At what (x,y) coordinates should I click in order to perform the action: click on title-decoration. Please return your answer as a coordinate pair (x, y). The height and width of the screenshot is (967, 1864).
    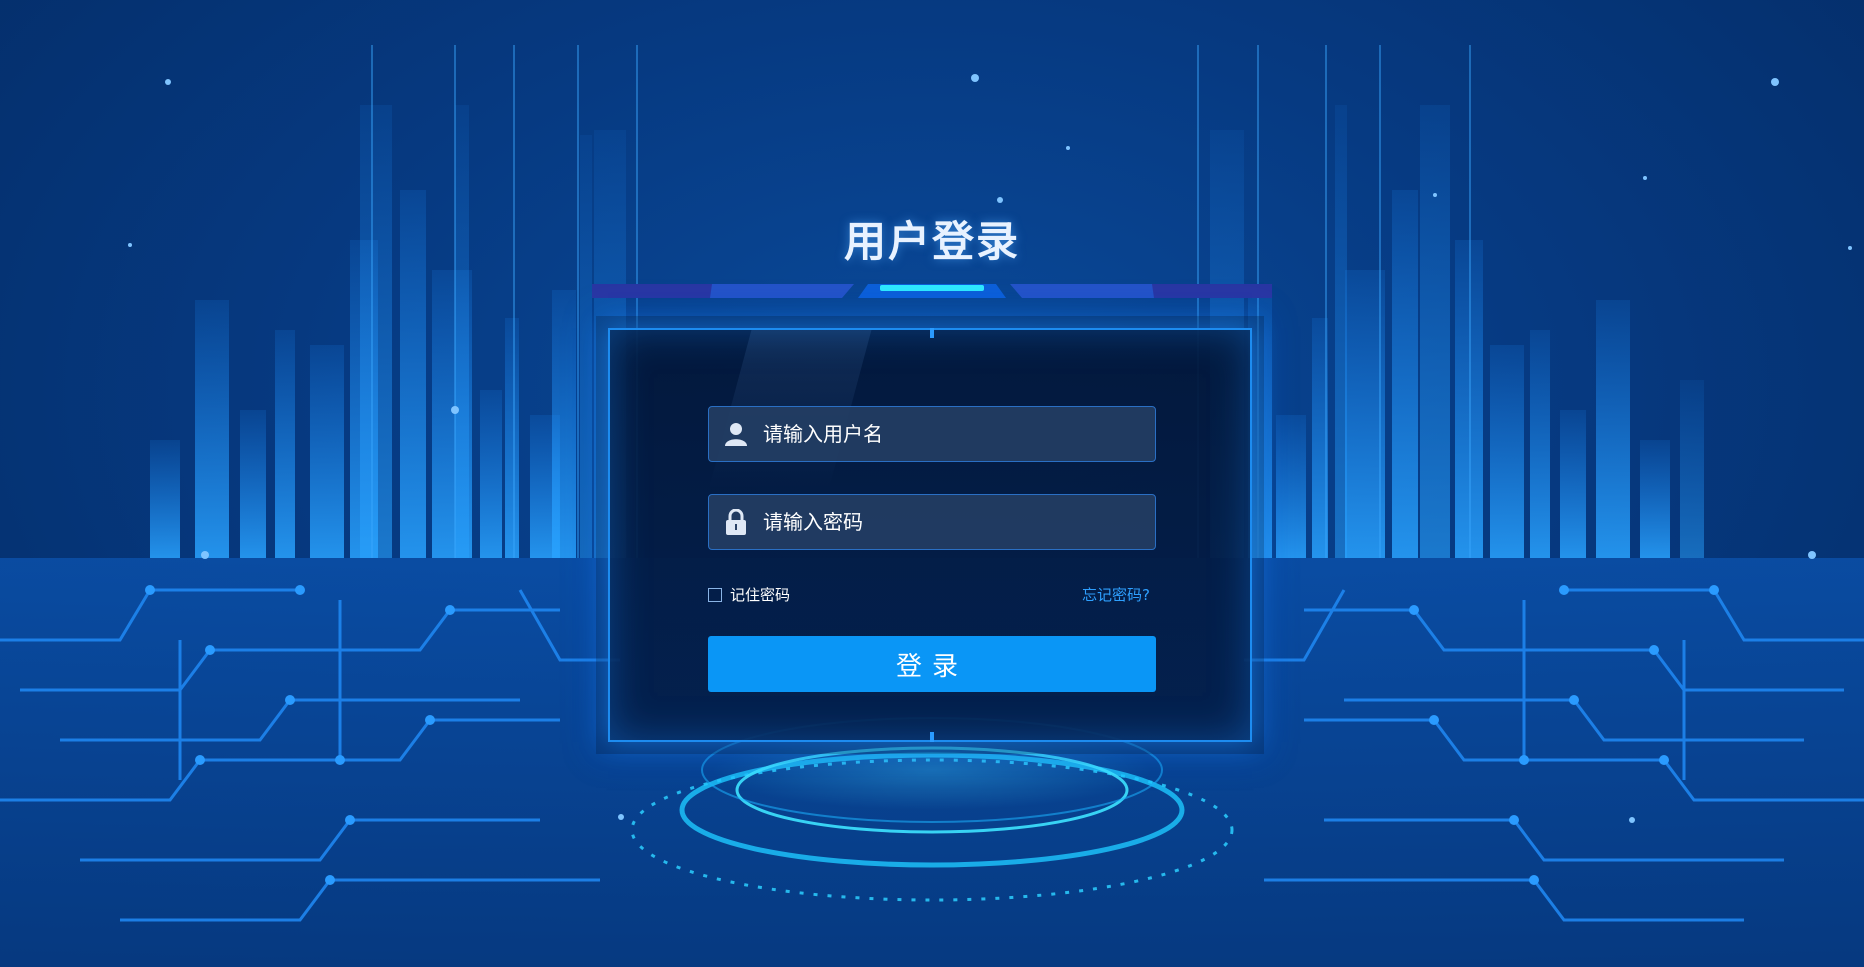
    Looking at the image, I should click on (932, 291).